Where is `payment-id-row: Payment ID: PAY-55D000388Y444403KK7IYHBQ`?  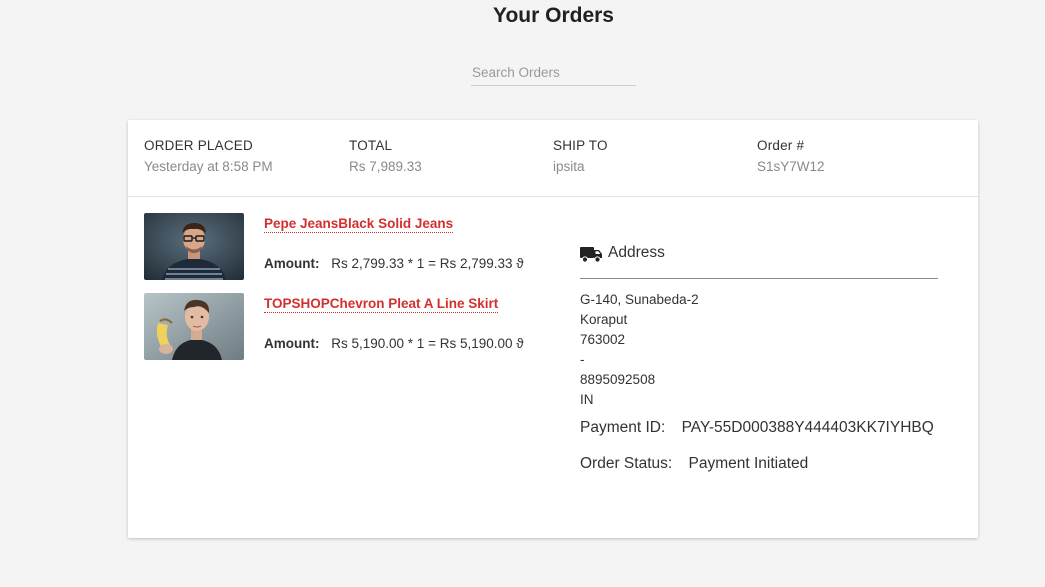 payment-id-row: Payment ID: PAY-55D000388Y444403KK7IYHBQ is located at coordinates (759, 428).